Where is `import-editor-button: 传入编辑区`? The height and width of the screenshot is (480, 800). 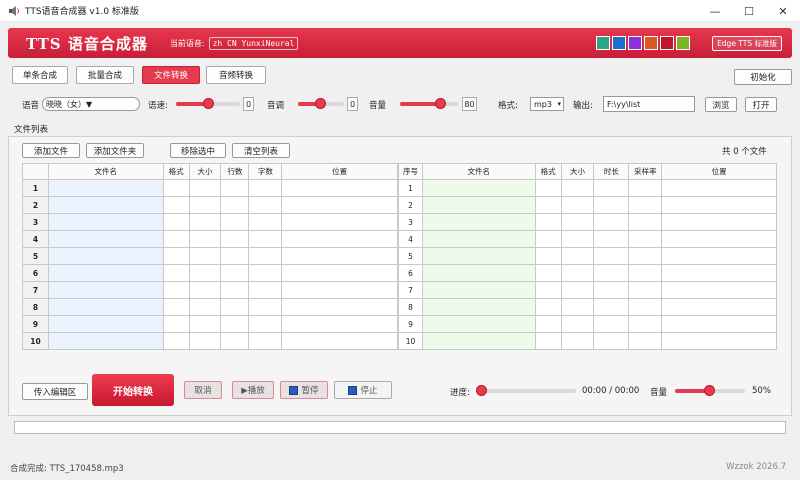 import-editor-button: 传入编辑区 is located at coordinates (55, 391).